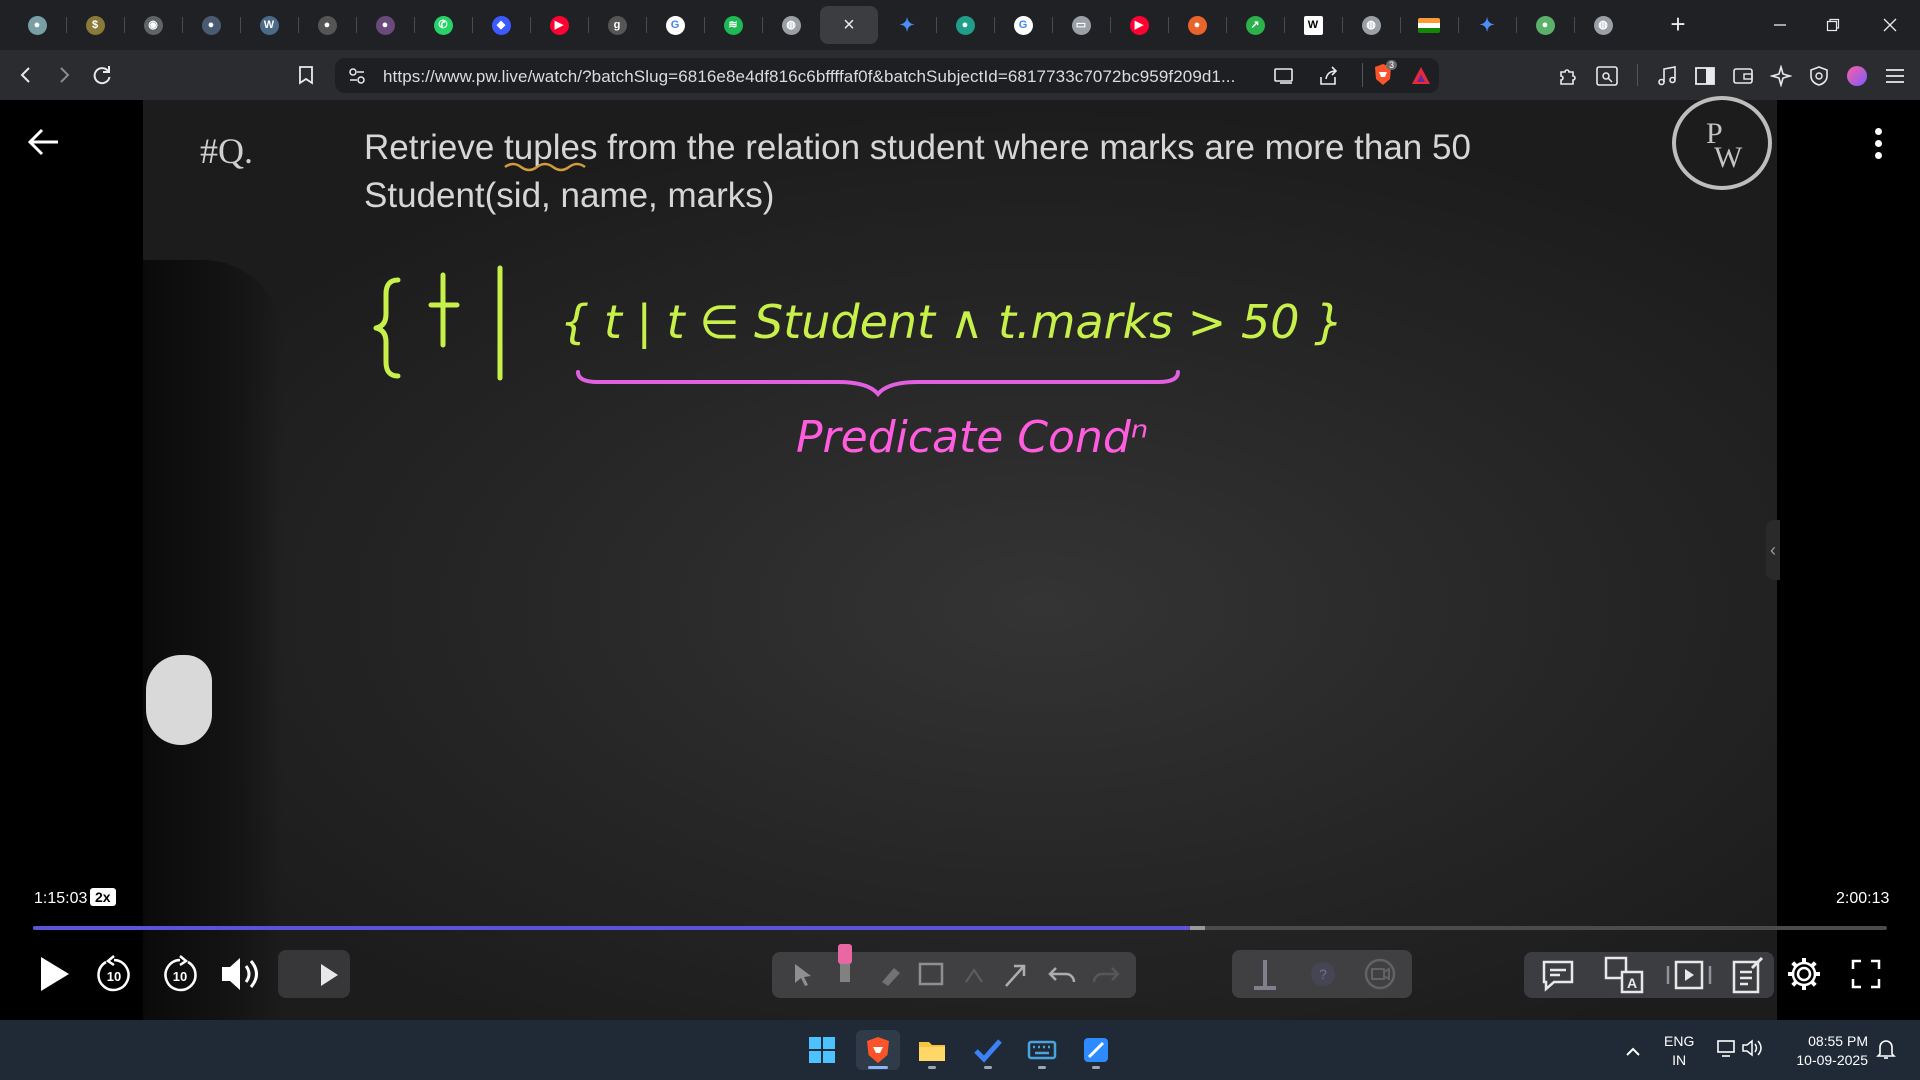 The image size is (1920, 1080). I want to click on forward-10-button: 10, so click(180, 974).